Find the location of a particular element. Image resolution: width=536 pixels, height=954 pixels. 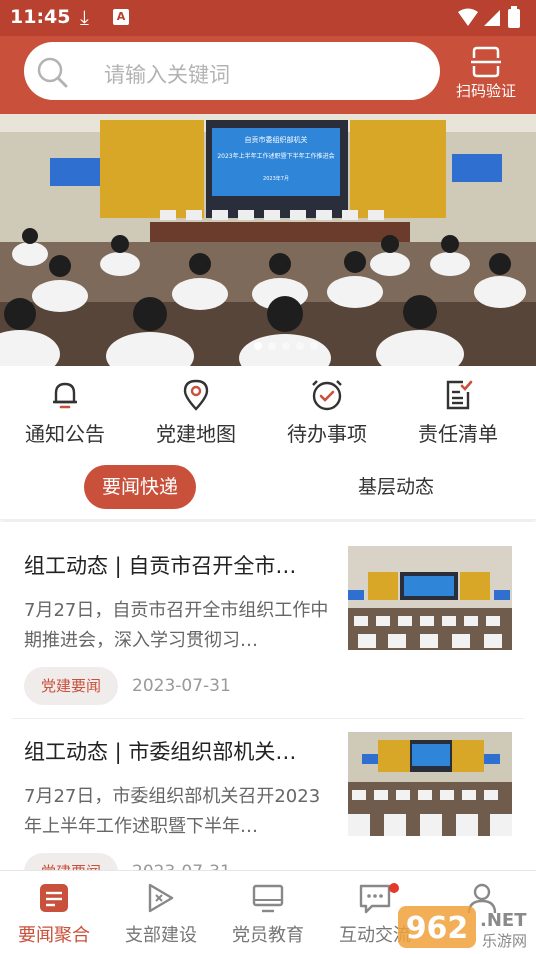

status-time: 11:45 is located at coordinates (40, 17).